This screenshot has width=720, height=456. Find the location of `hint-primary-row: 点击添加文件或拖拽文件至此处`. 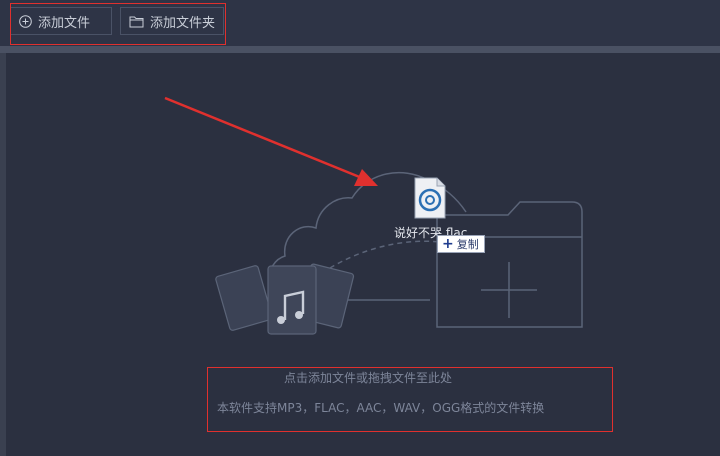

hint-primary-row: 点击添加文件或拖拽文件至此处 is located at coordinates (360, 377).